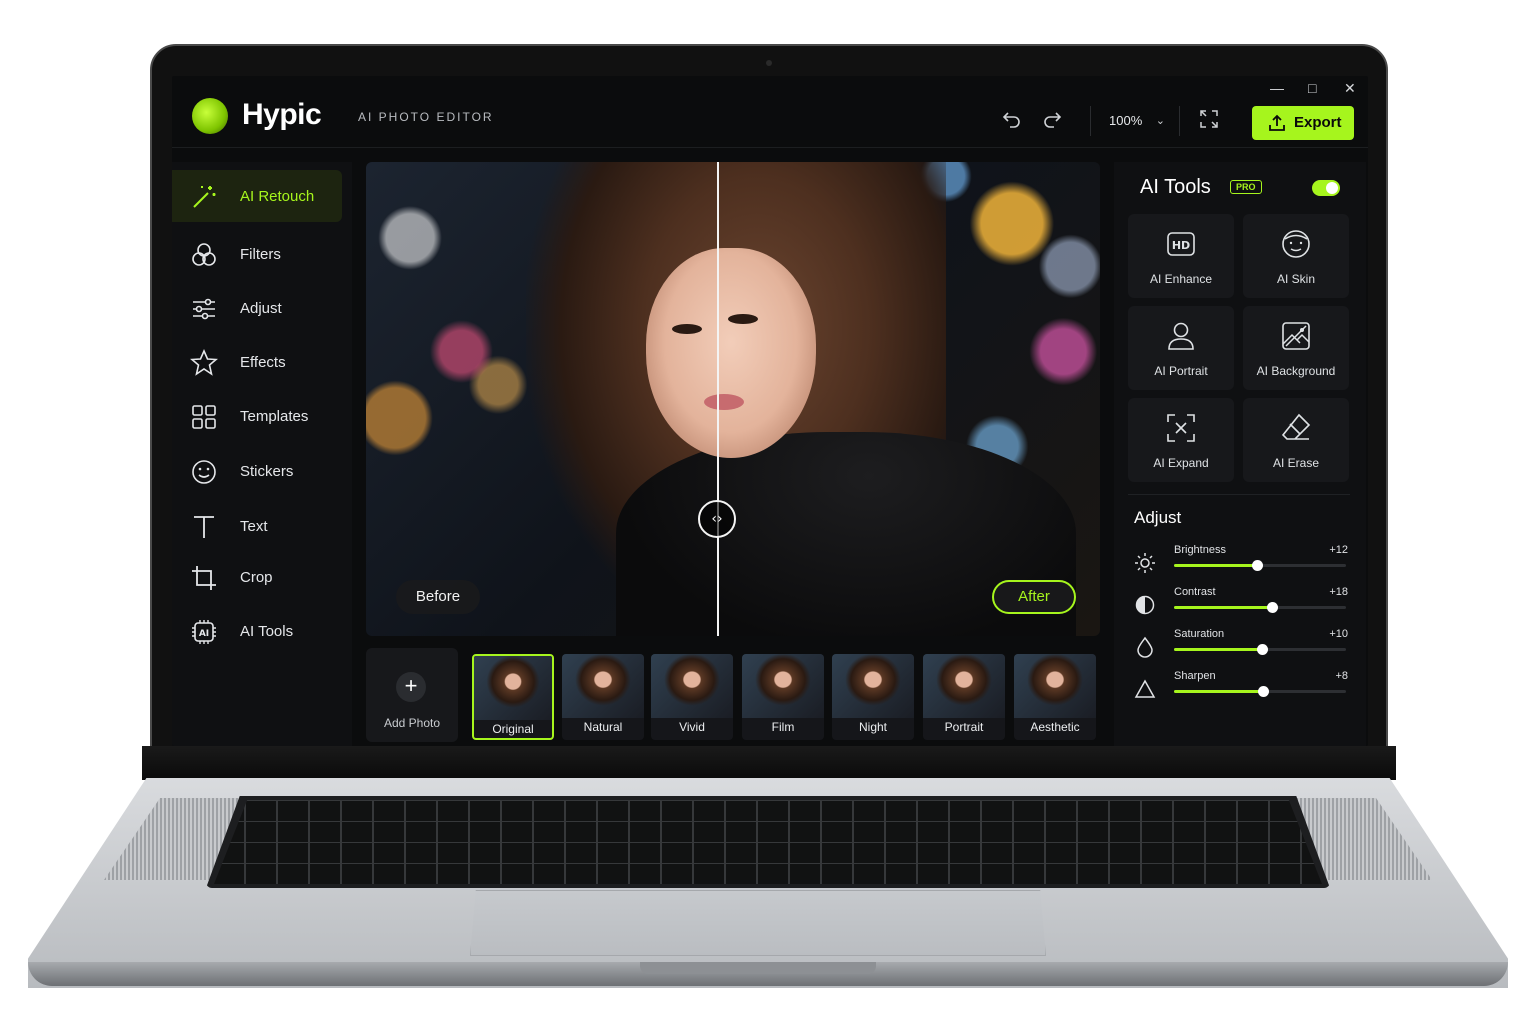 The image size is (1536, 1024). What do you see at coordinates (1209, 120) in the screenshot?
I see `fullscreen-icon` at bounding box center [1209, 120].